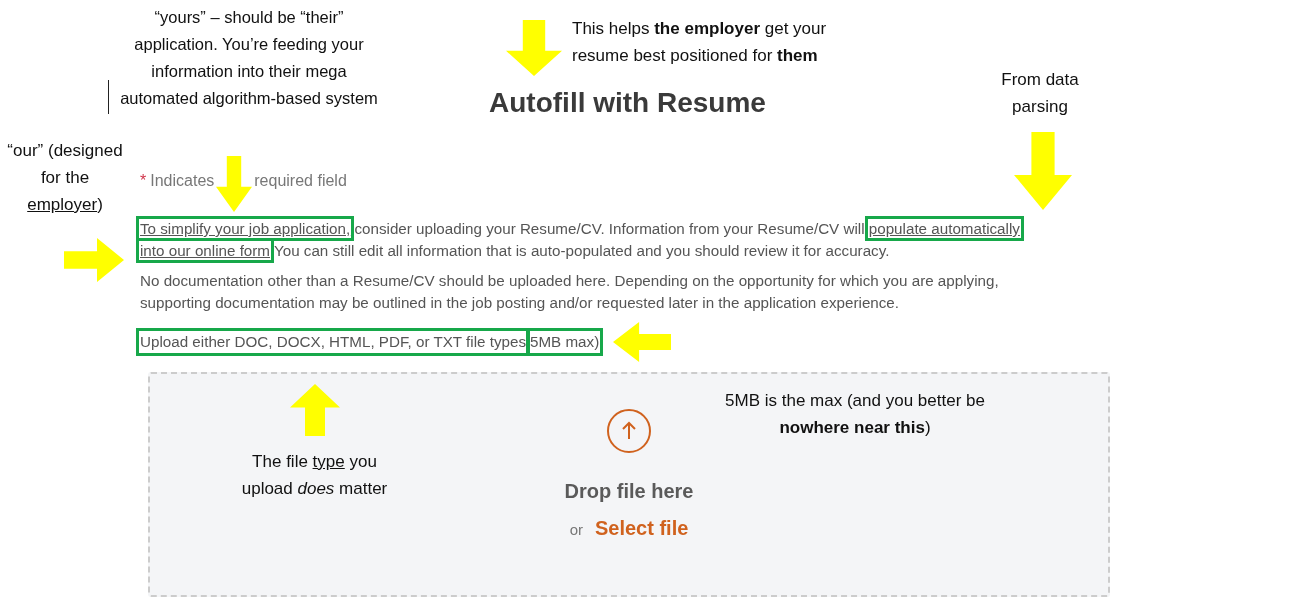  Describe the element at coordinates (855, 414) in the screenshot. I see `annotation-text: 5MB is the max (and you better be nowhere near this)` at that location.